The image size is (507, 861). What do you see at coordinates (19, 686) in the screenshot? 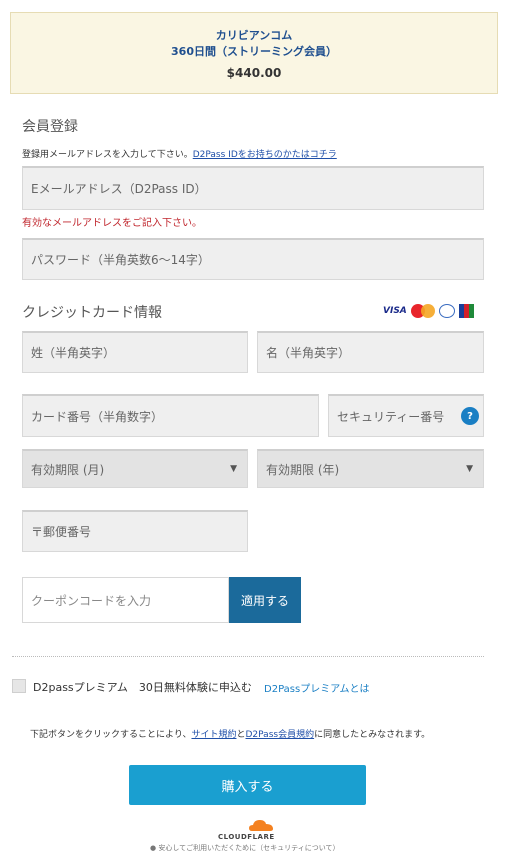
I see `premium-checkbox` at bounding box center [19, 686].